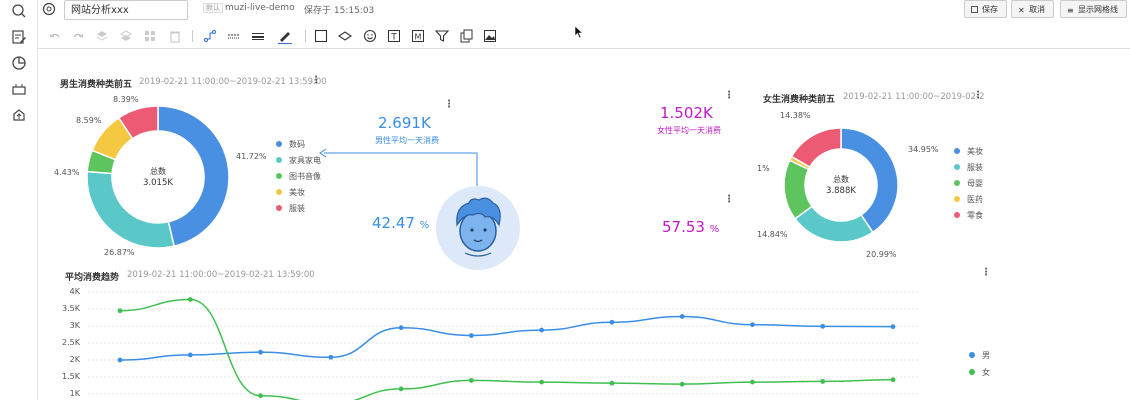  What do you see at coordinates (1093, 9) in the screenshot?
I see `show-grid-button: ≡ 显示网格线` at bounding box center [1093, 9].